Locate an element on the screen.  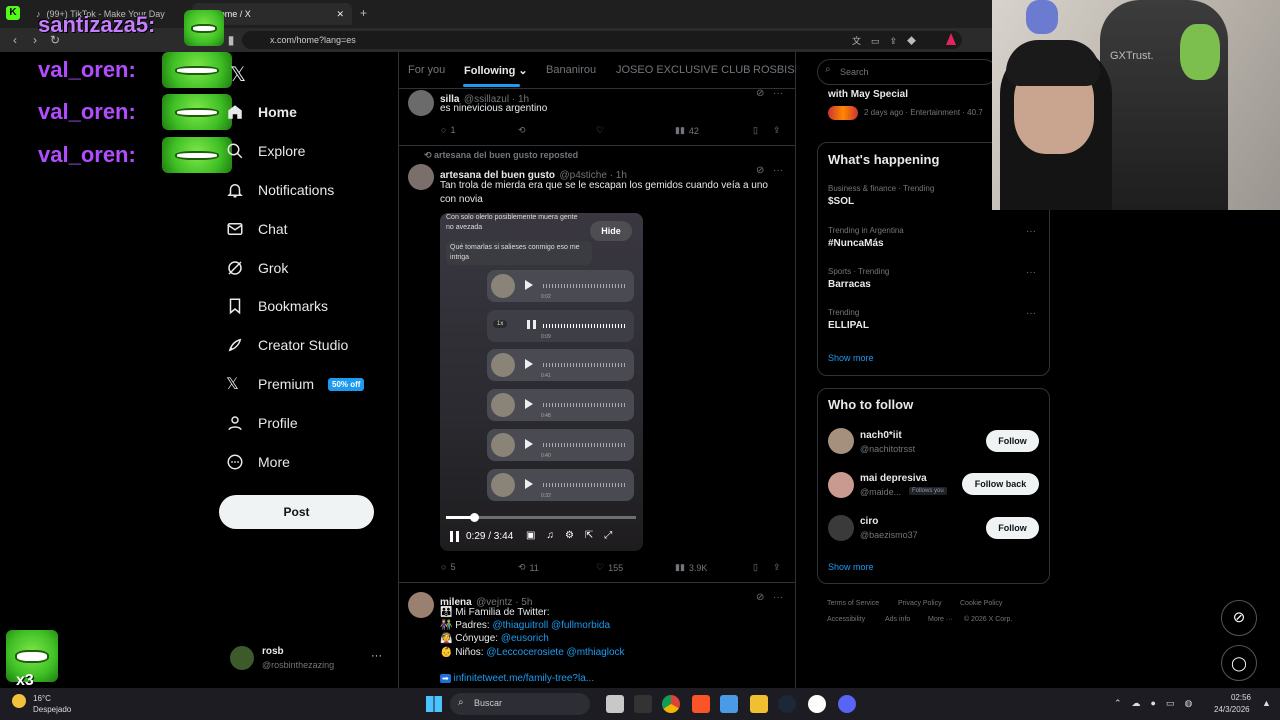
footer-accessibility: Accessibility is located at coordinates (846, 619).